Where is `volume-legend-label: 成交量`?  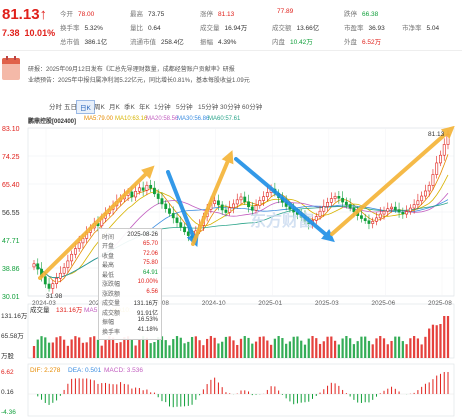
volume-legend-label: 成交量 is located at coordinates (40, 309).